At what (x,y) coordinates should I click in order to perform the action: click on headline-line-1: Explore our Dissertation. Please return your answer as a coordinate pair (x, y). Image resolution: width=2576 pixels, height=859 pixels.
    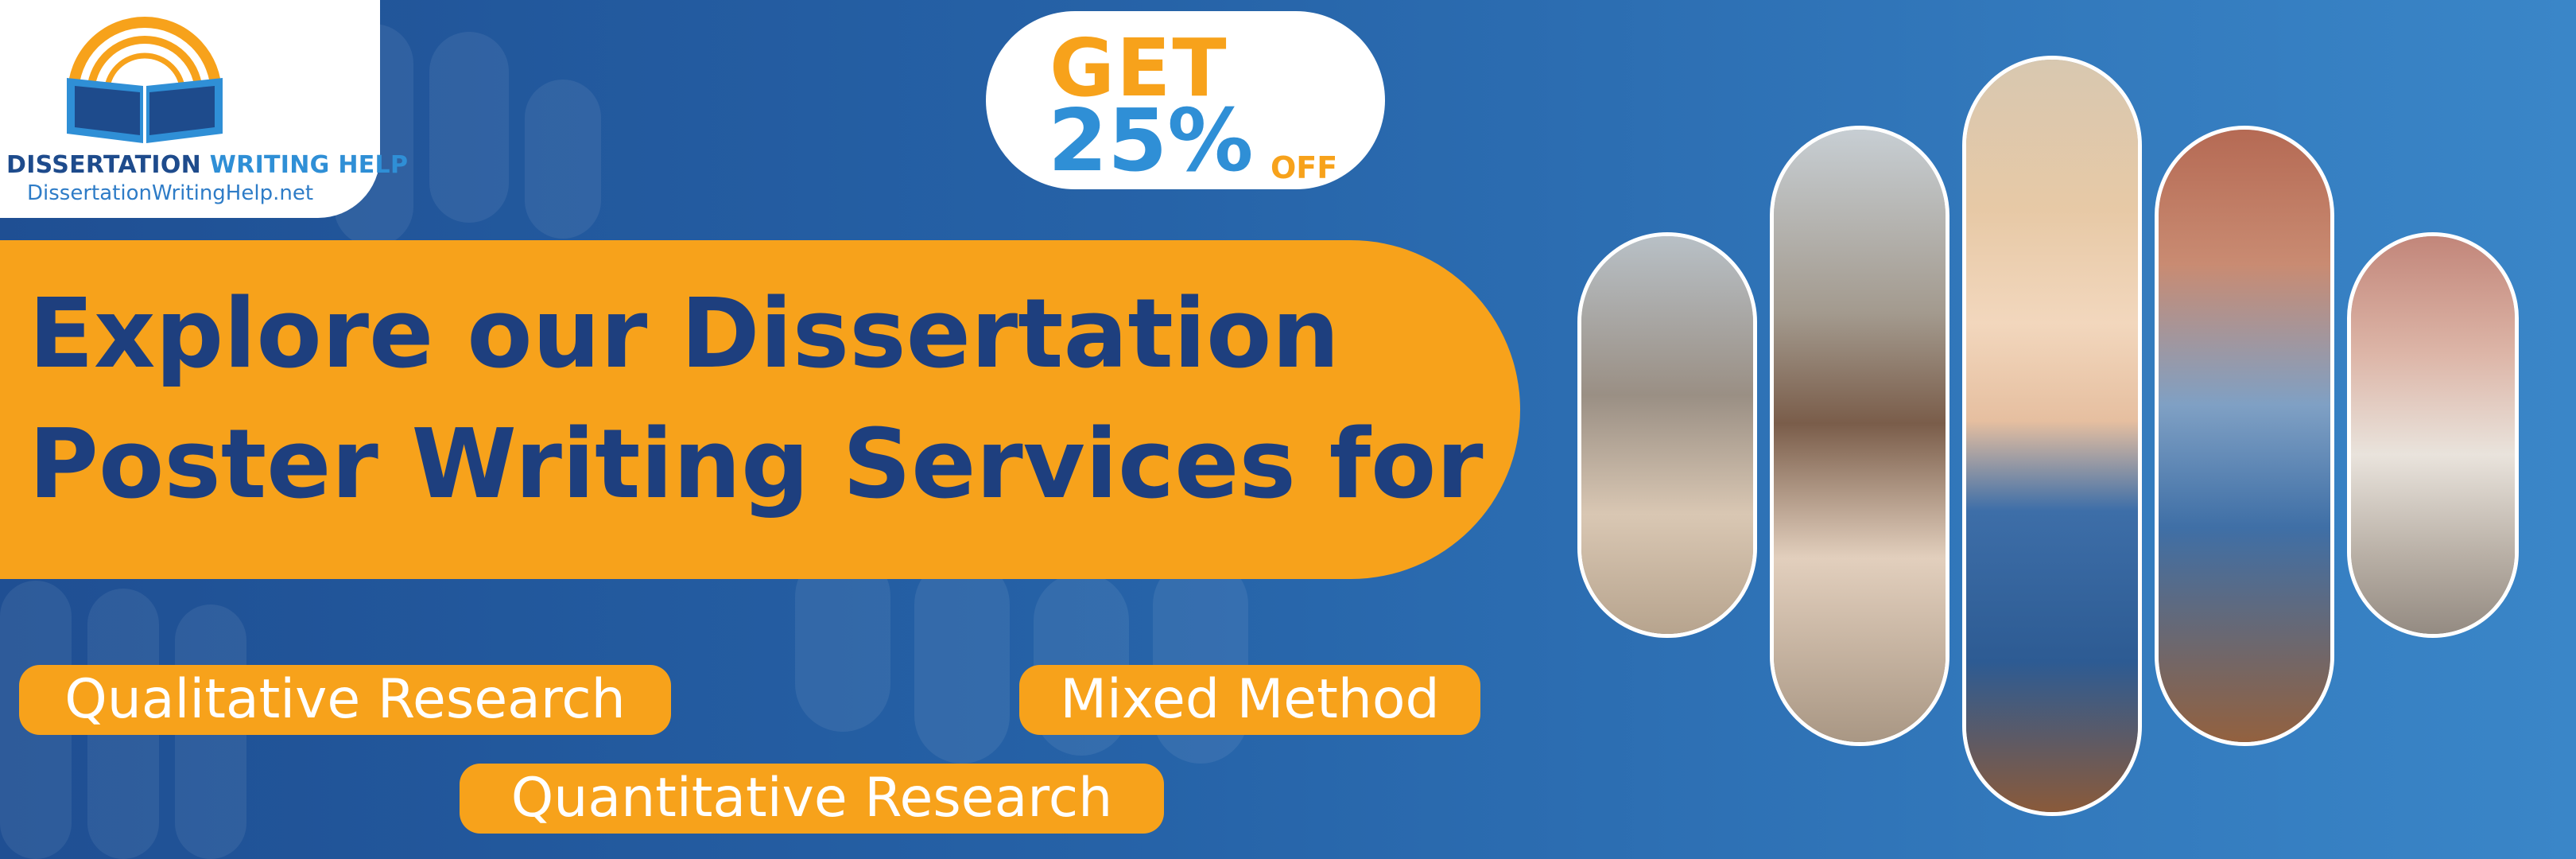
    Looking at the image, I should click on (685, 334).